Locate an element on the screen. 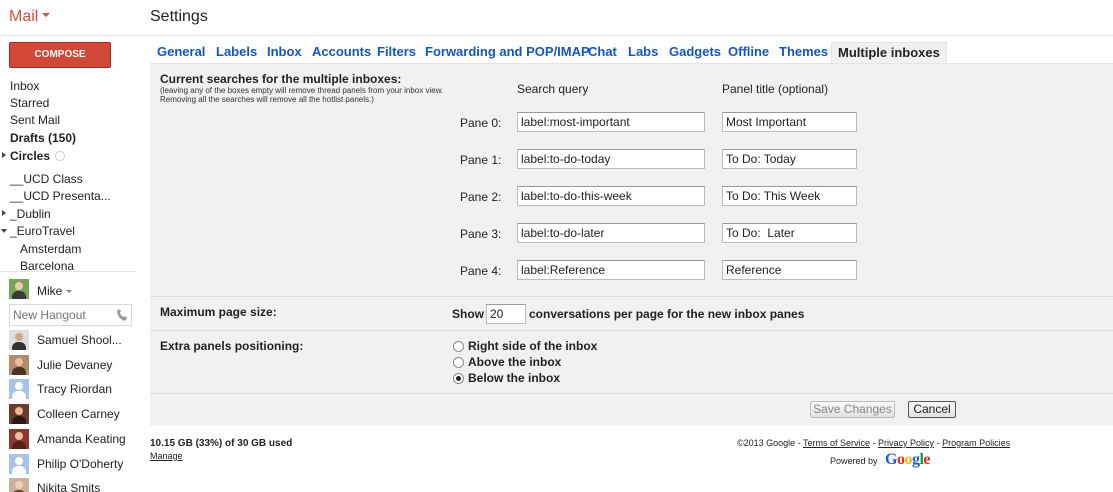  tab-inbox: Inbox is located at coordinates (284, 51).